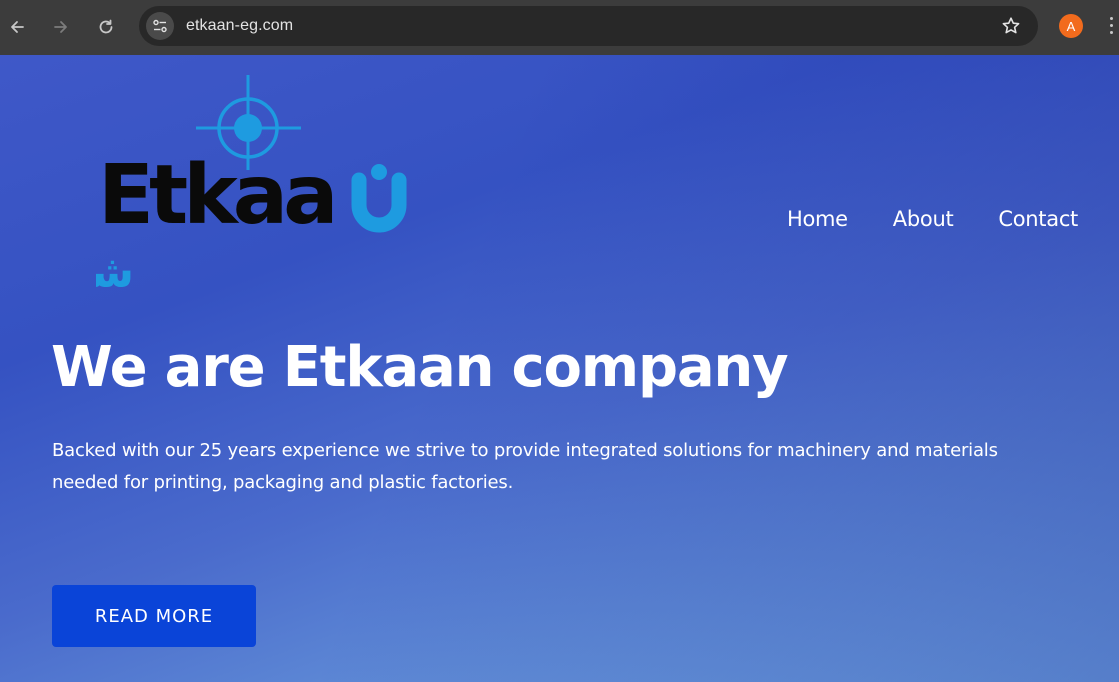 This screenshot has width=1119, height=682. Describe the element at coordinates (154, 616) in the screenshot. I see `read-more-button: READ MORE` at that location.